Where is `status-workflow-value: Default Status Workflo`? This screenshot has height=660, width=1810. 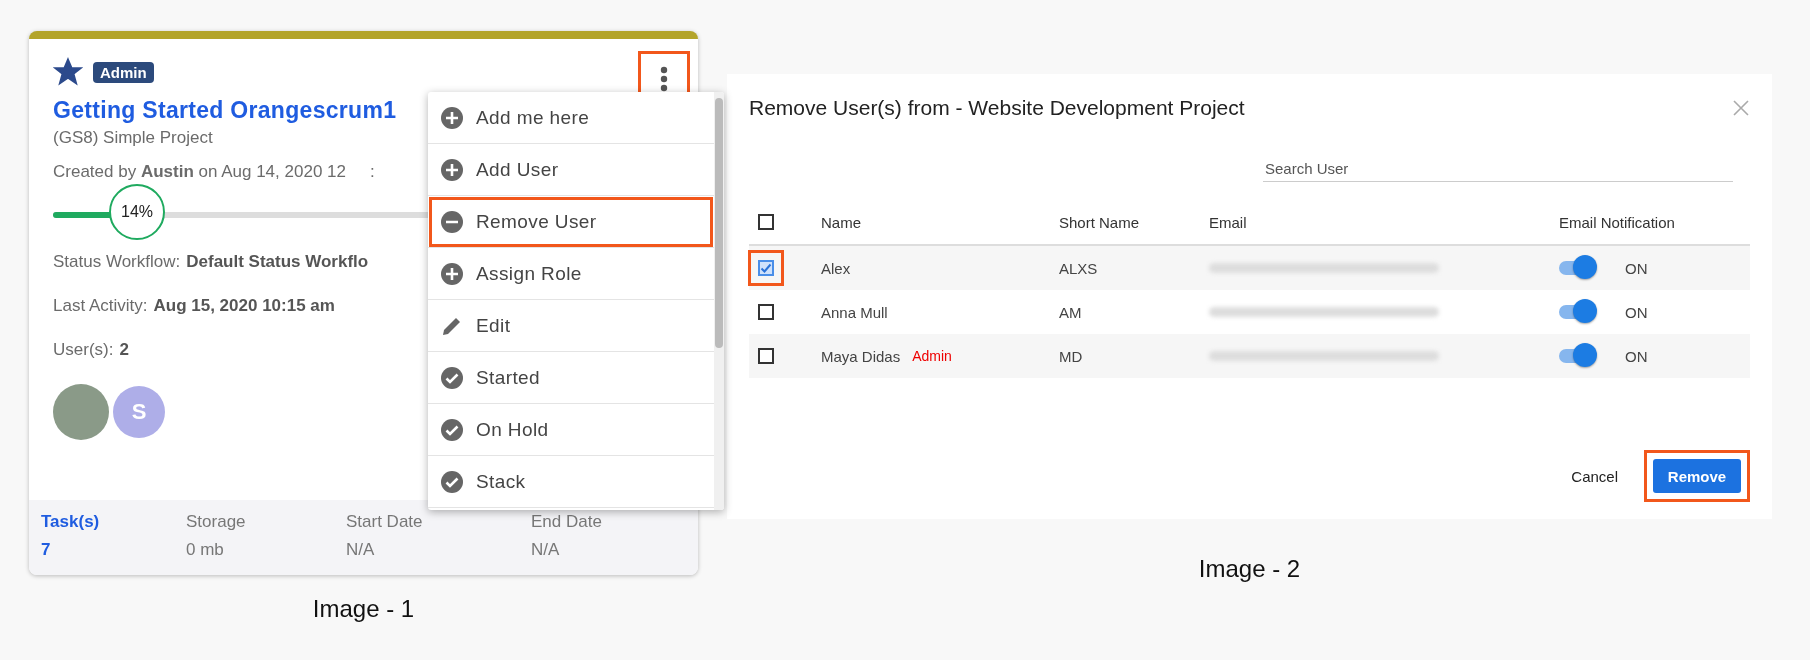 status-workflow-value: Default Status Workflo is located at coordinates (277, 262).